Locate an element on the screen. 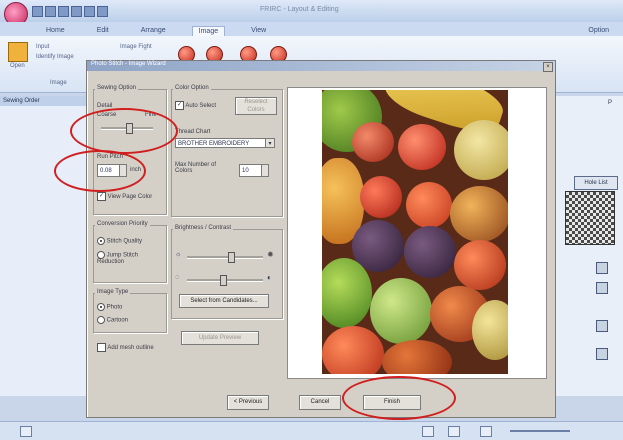 This screenshot has height=440, width=623. scroll-left-button is located at coordinates (26, 431).